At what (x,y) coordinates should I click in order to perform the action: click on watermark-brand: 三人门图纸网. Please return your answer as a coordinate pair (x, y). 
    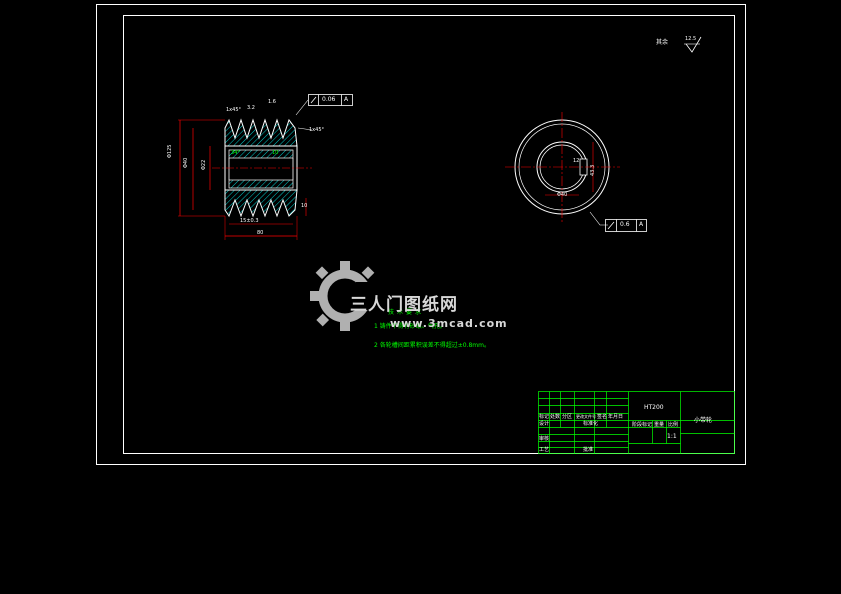
    Looking at the image, I should click on (404, 305).